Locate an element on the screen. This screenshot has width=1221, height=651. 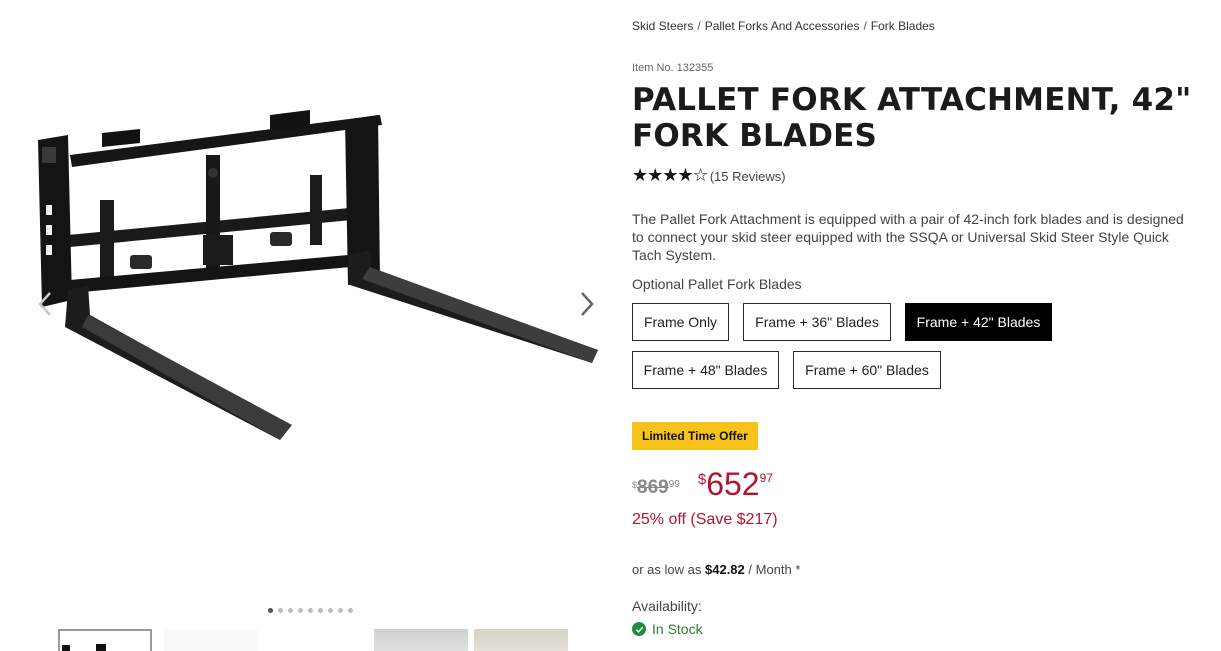
reviews-link: (15 Reviews) is located at coordinates (748, 176).